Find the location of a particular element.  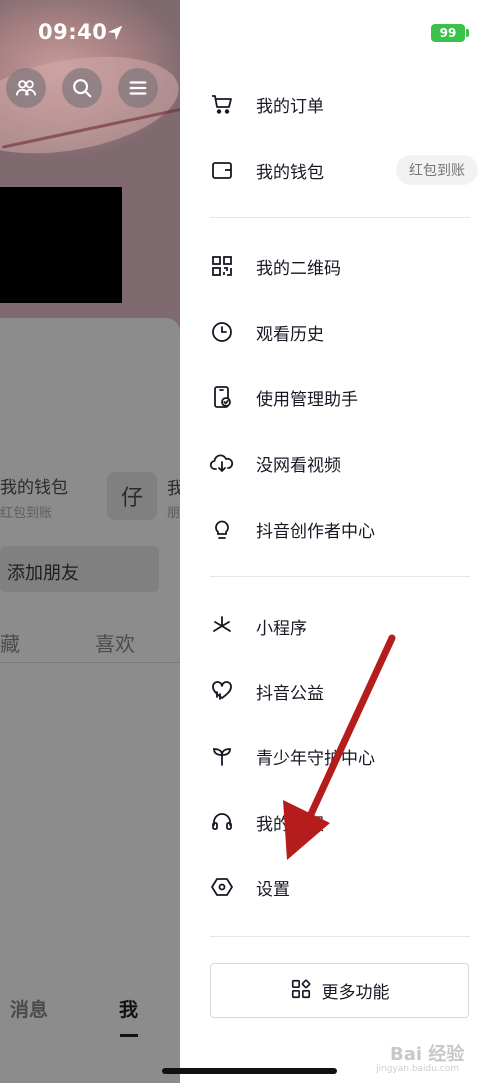

bottom-nav-messages: 消息 is located at coordinates (29, 1008).